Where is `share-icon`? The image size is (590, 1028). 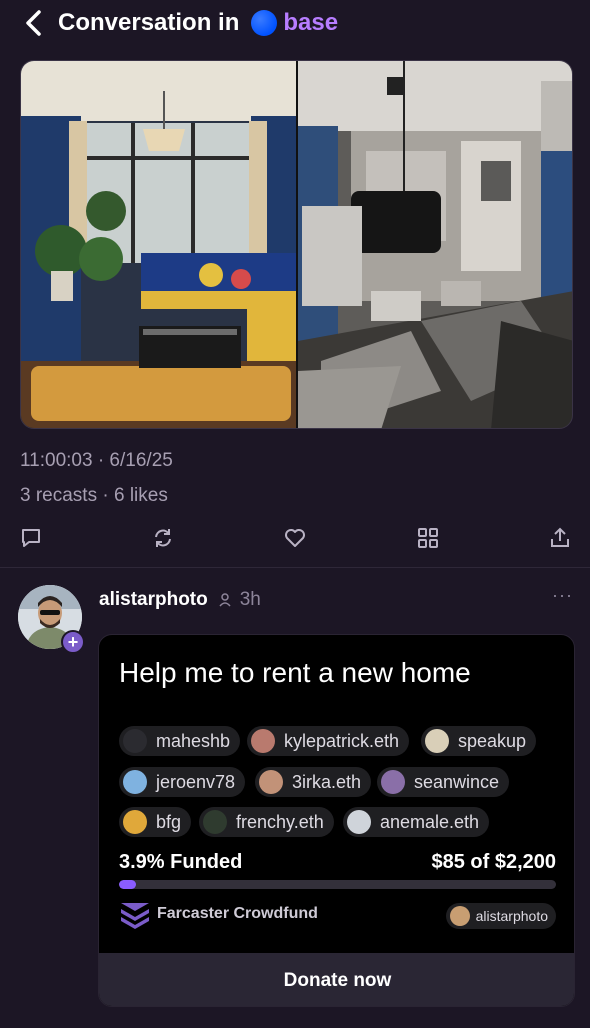
share-icon is located at coordinates (560, 538).